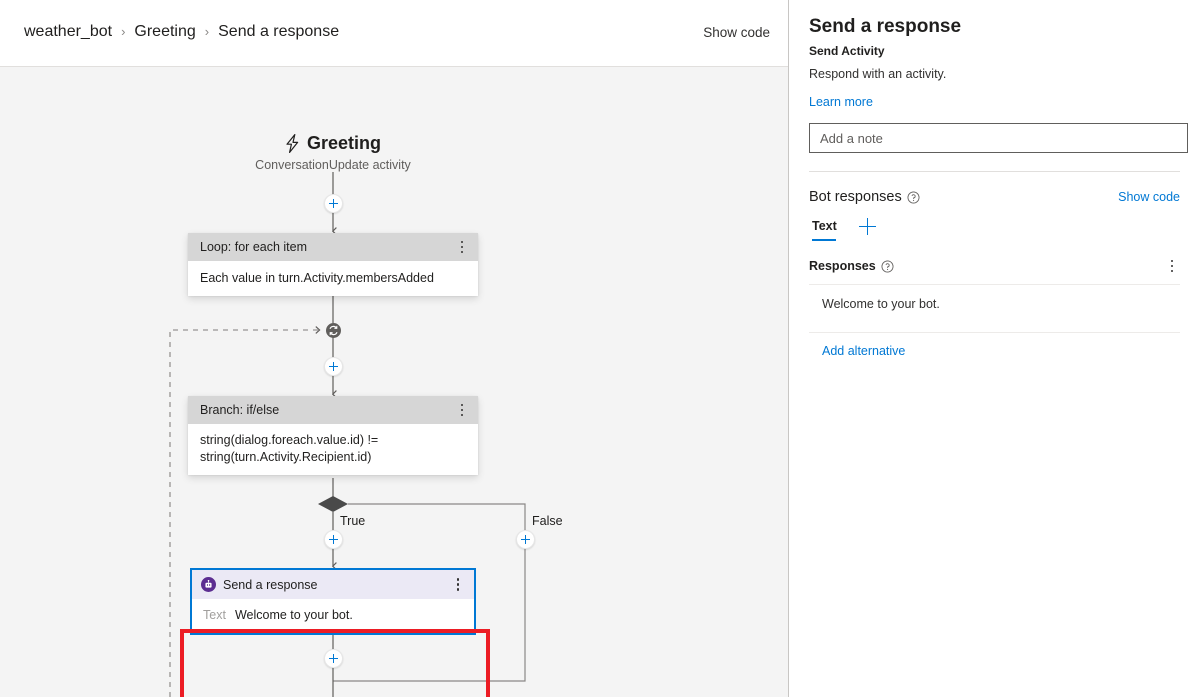  I want to click on responses-header-row: Responses, so click(994, 266).